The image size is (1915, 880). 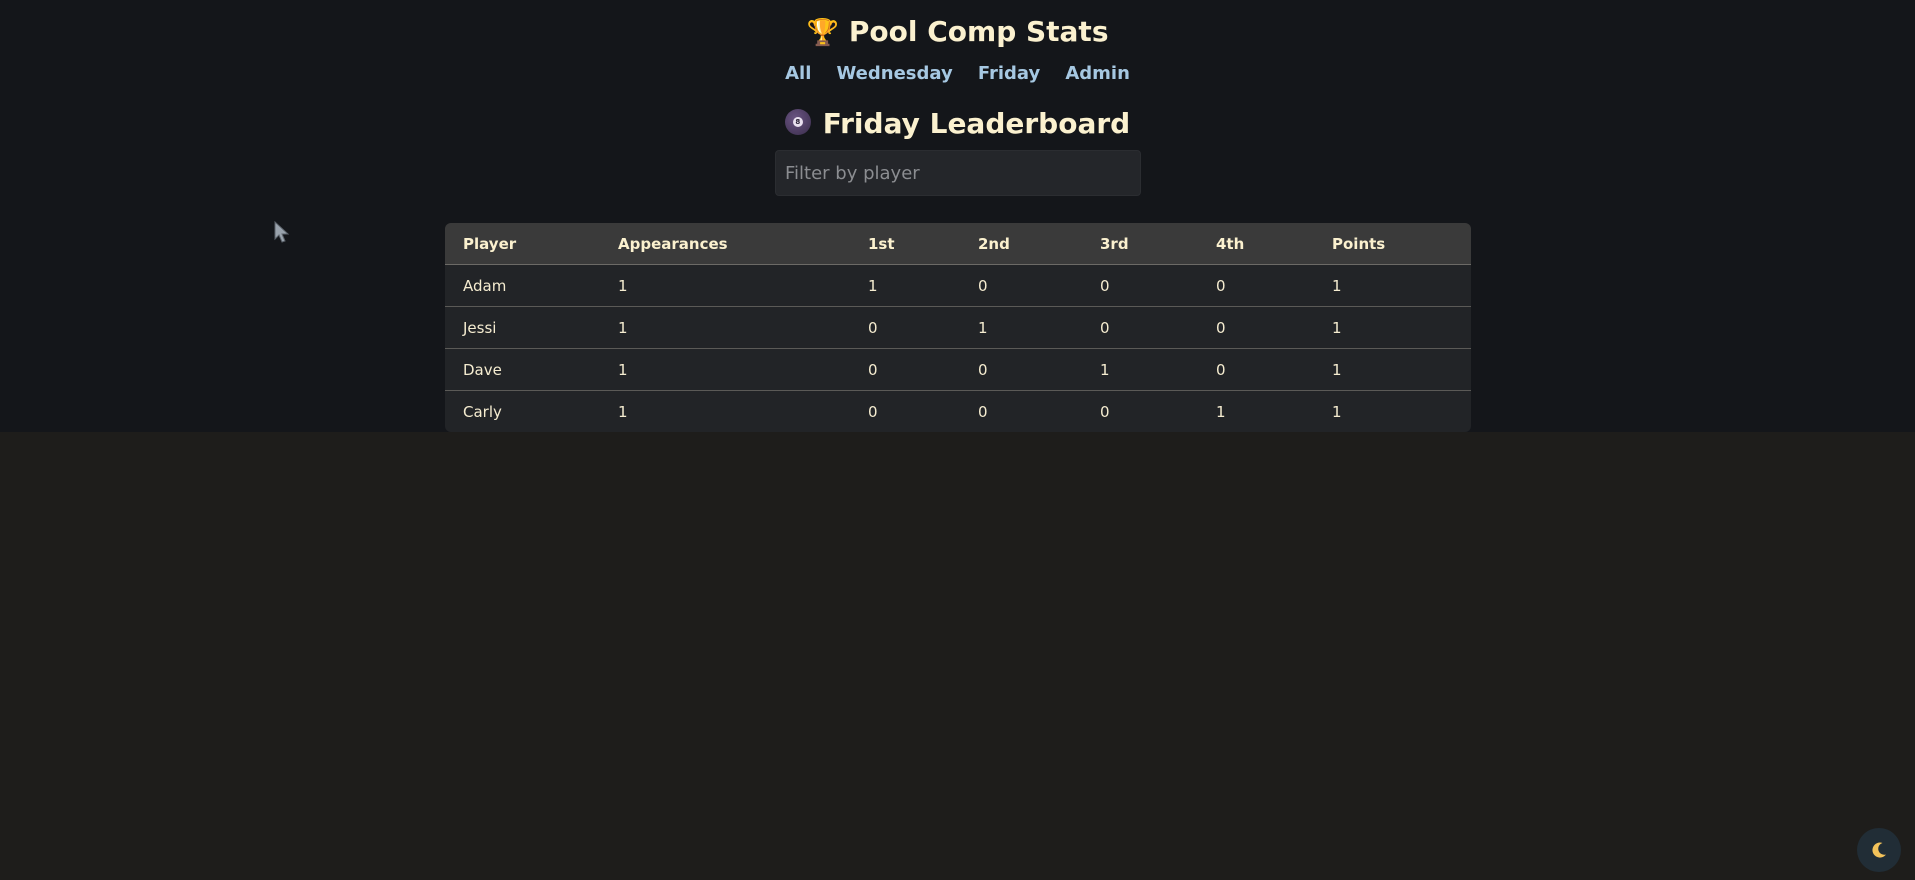 I want to click on nav-link-friday: Friday, so click(x=1009, y=74).